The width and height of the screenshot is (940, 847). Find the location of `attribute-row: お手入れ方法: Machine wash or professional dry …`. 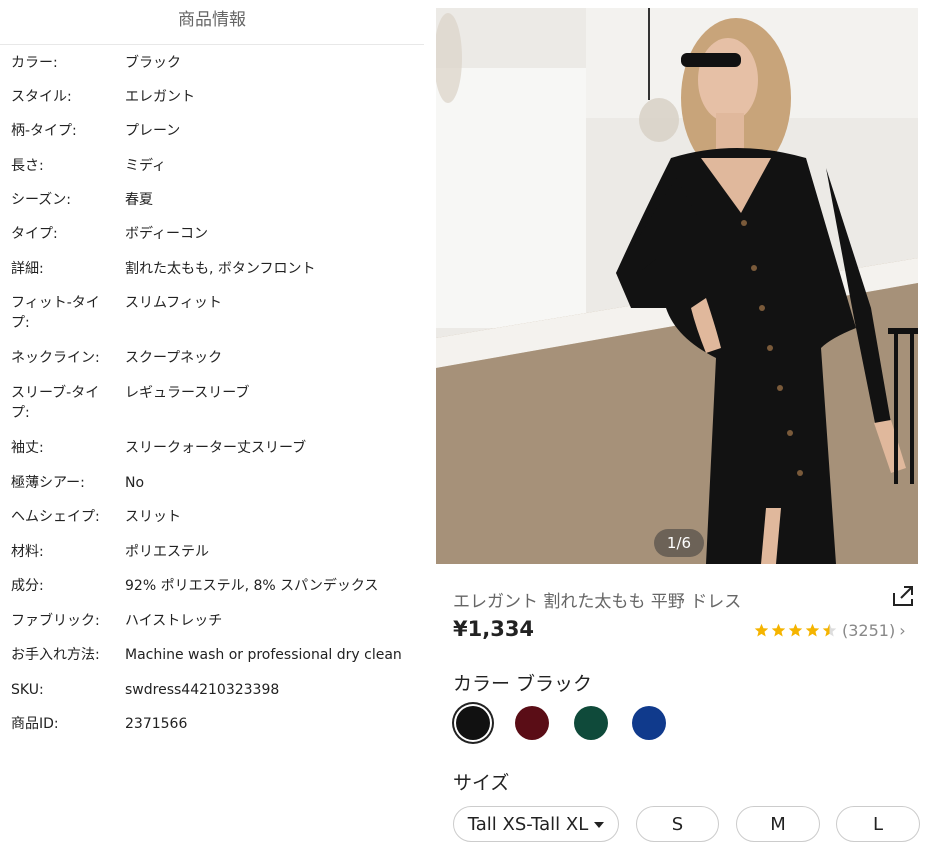

attribute-row: お手入れ方法: Machine wash or professional dry … is located at coordinates (212, 662).